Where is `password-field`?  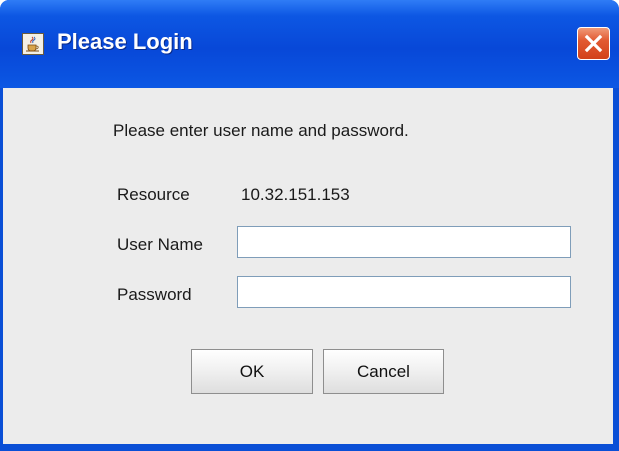 password-field is located at coordinates (404, 292).